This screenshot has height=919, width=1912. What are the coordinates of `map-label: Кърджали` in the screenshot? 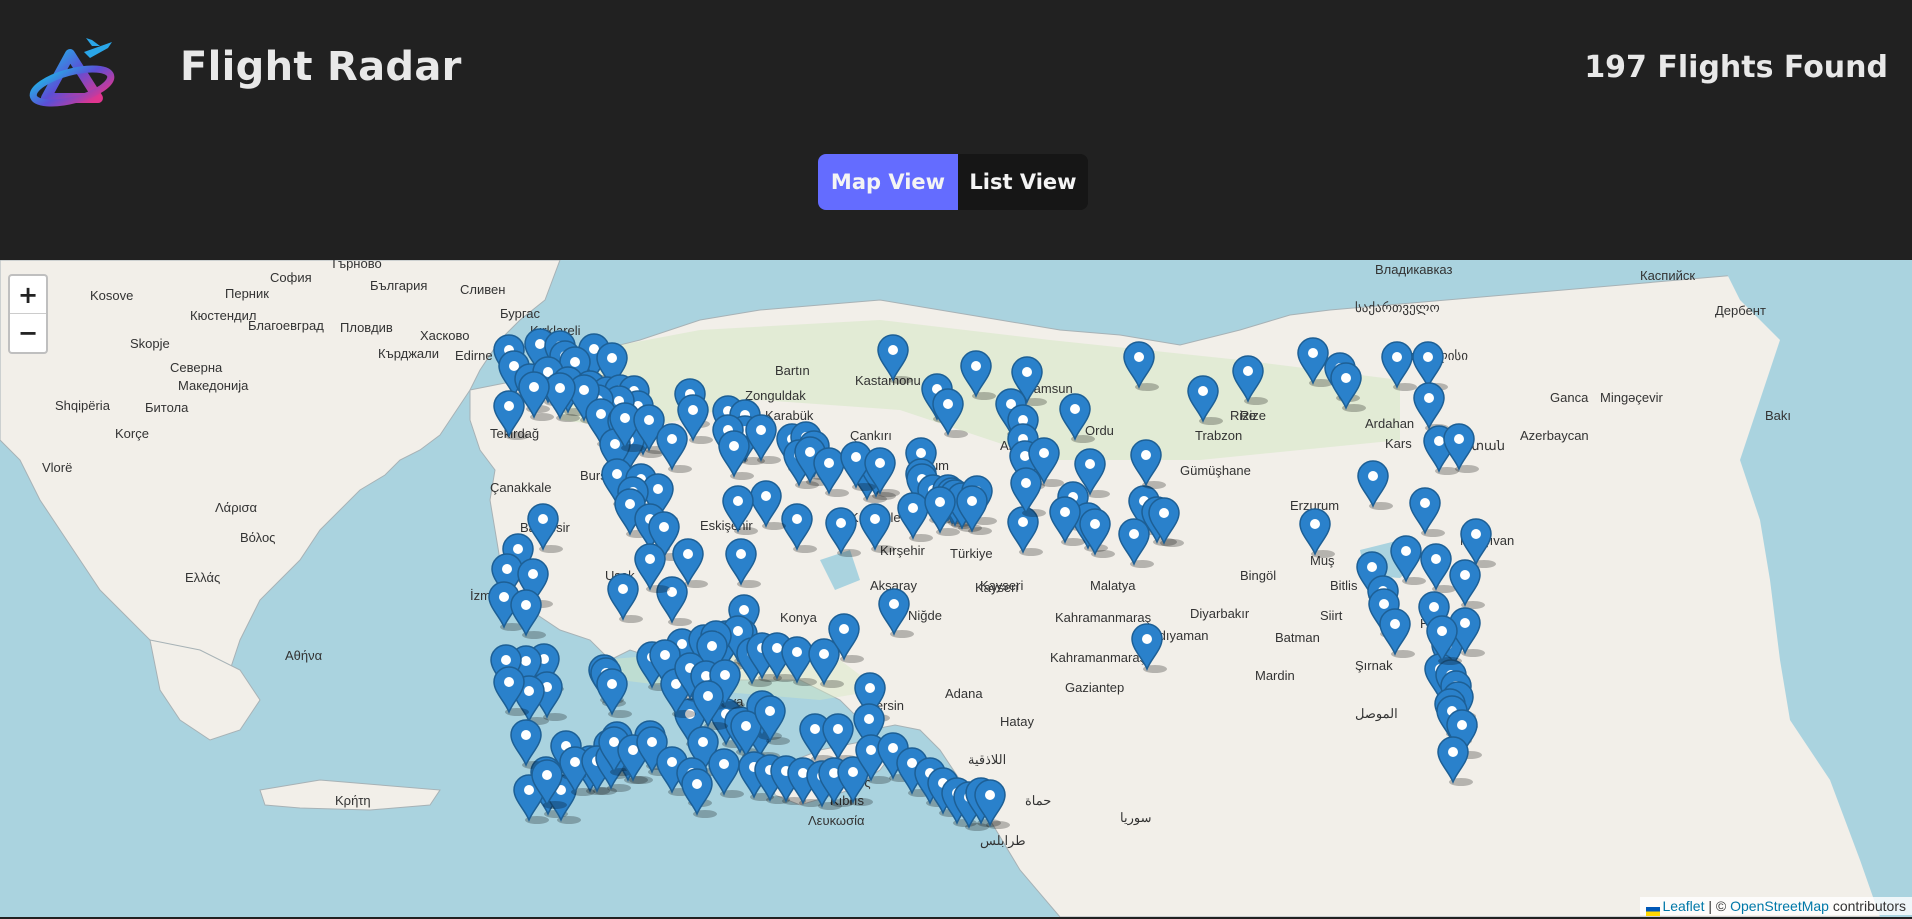 It's located at (408, 353).